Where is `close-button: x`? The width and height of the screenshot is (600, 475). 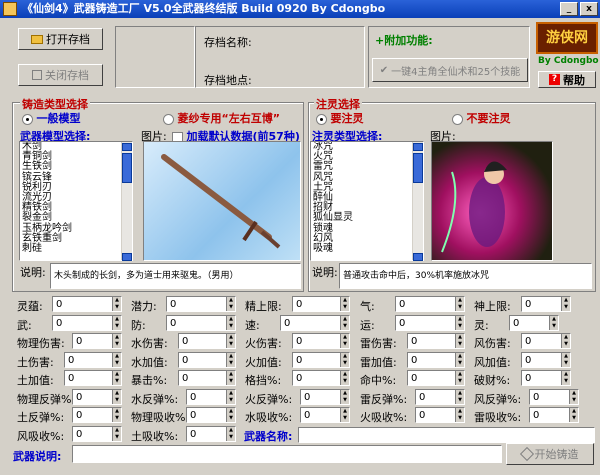
close-button: x is located at coordinates (589, 9).